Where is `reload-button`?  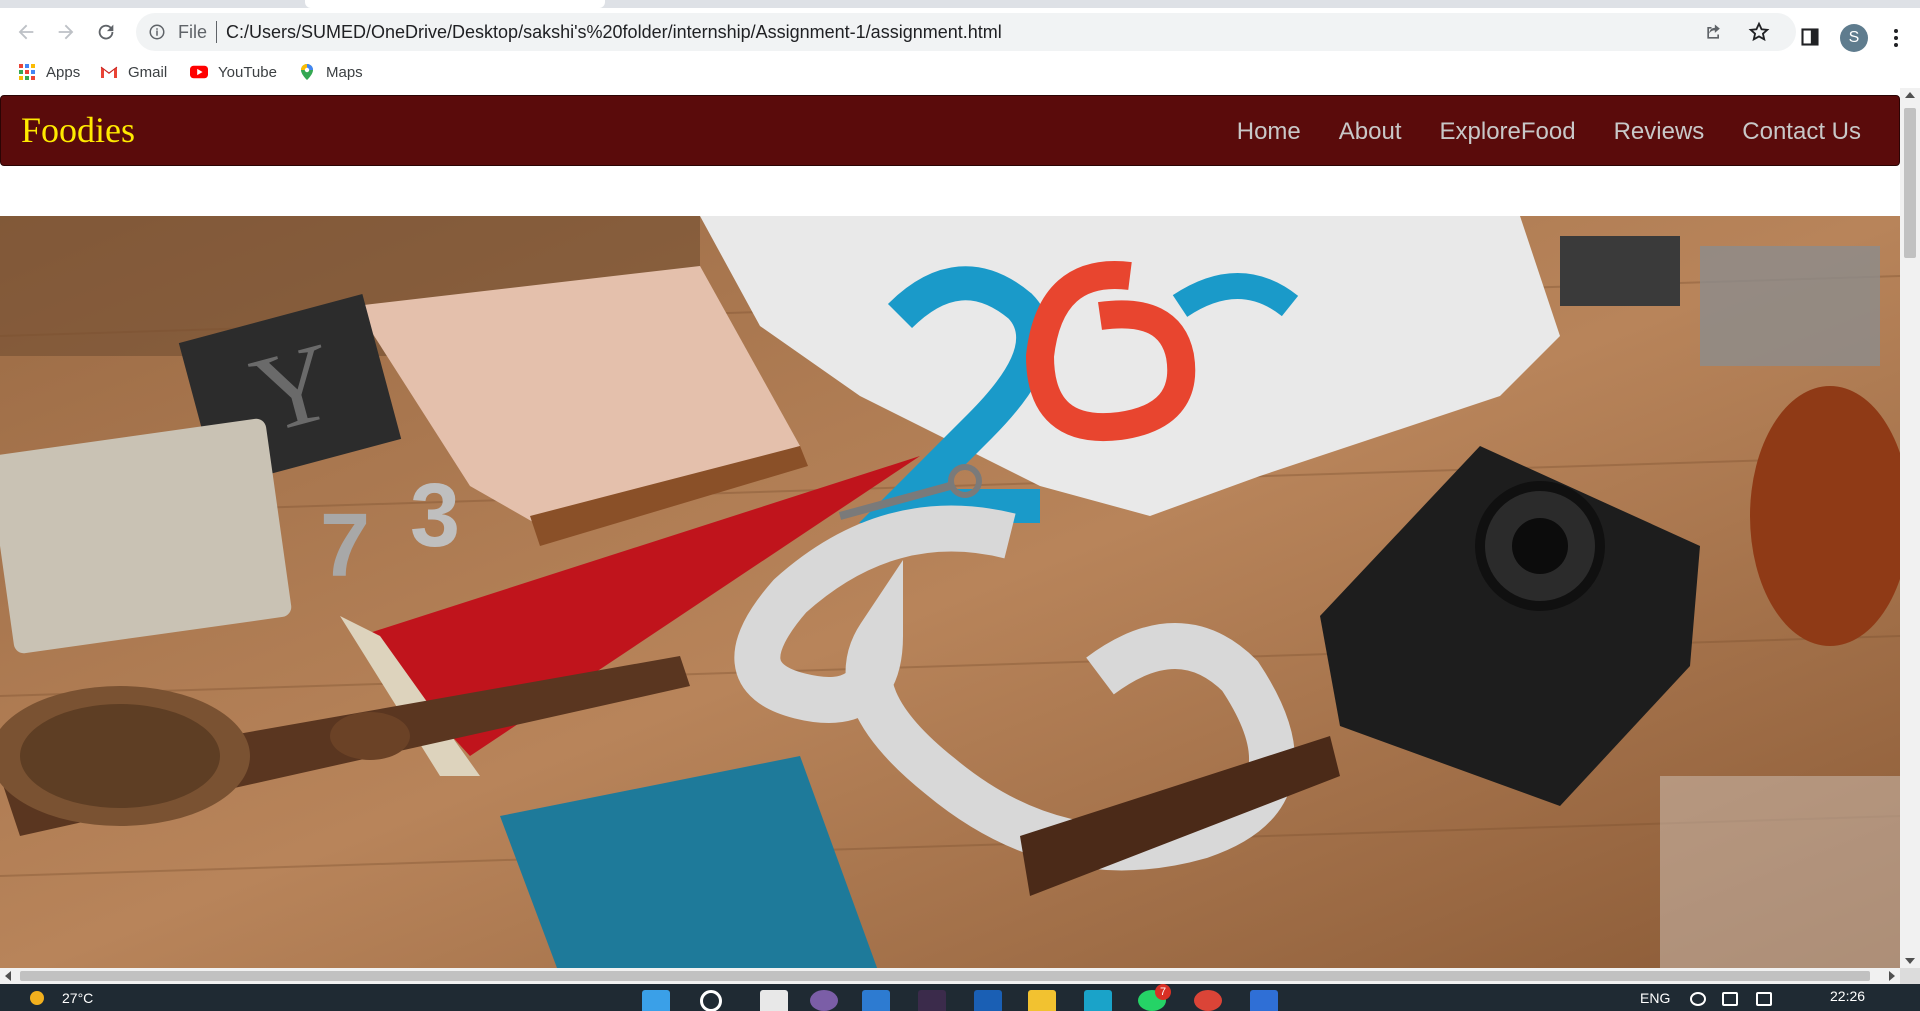 reload-button is located at coordinates (106, 32).